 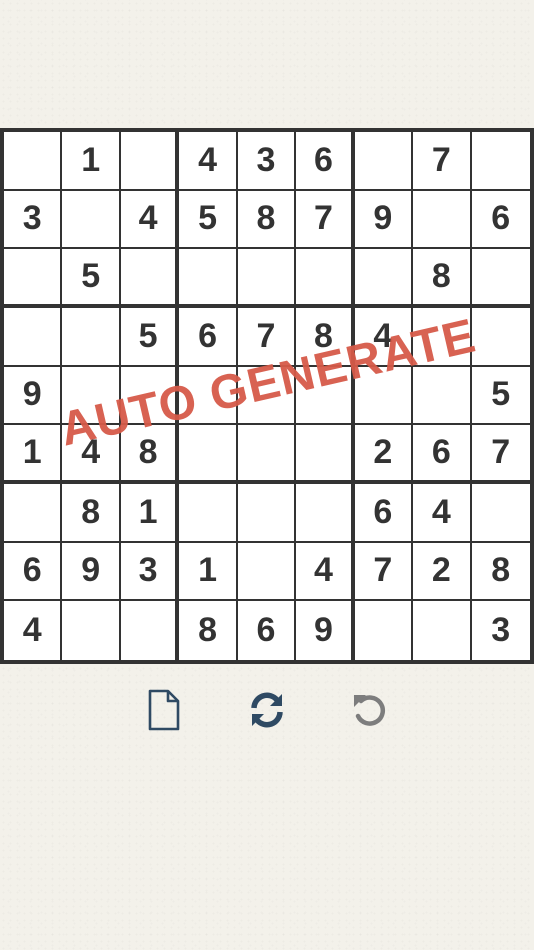 I want to click on undo-button, so click(x=370, y=710).